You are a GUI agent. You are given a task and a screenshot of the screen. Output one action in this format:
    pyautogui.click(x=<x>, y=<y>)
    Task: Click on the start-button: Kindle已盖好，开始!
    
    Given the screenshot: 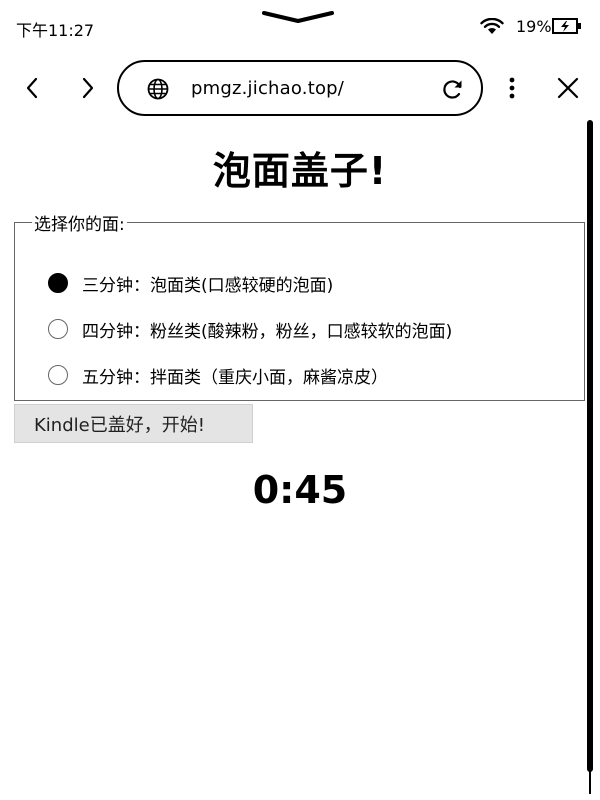 What is the action you would take?
    pyautogui.click(x=133, y=423)
    